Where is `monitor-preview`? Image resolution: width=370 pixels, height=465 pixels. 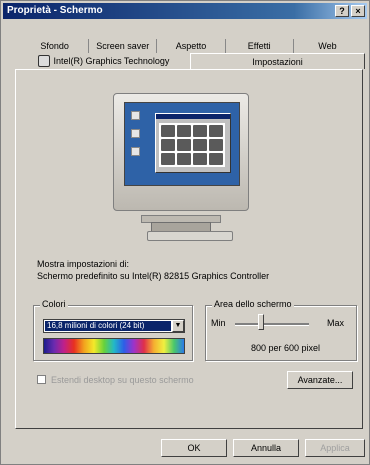 monitor-preview is located at coordinates (181, 152).